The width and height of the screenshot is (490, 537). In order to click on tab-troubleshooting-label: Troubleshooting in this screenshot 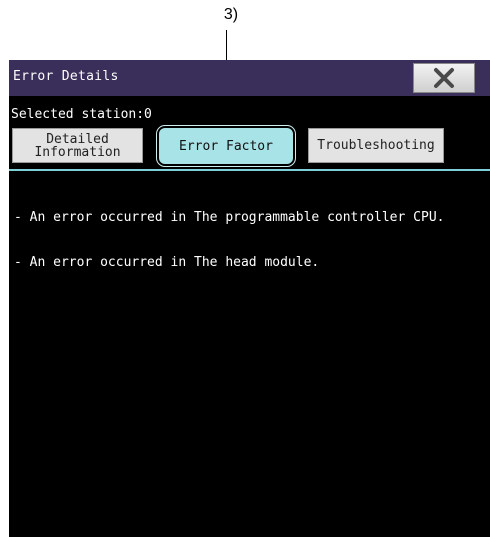, I will do `click(376, 145)`.